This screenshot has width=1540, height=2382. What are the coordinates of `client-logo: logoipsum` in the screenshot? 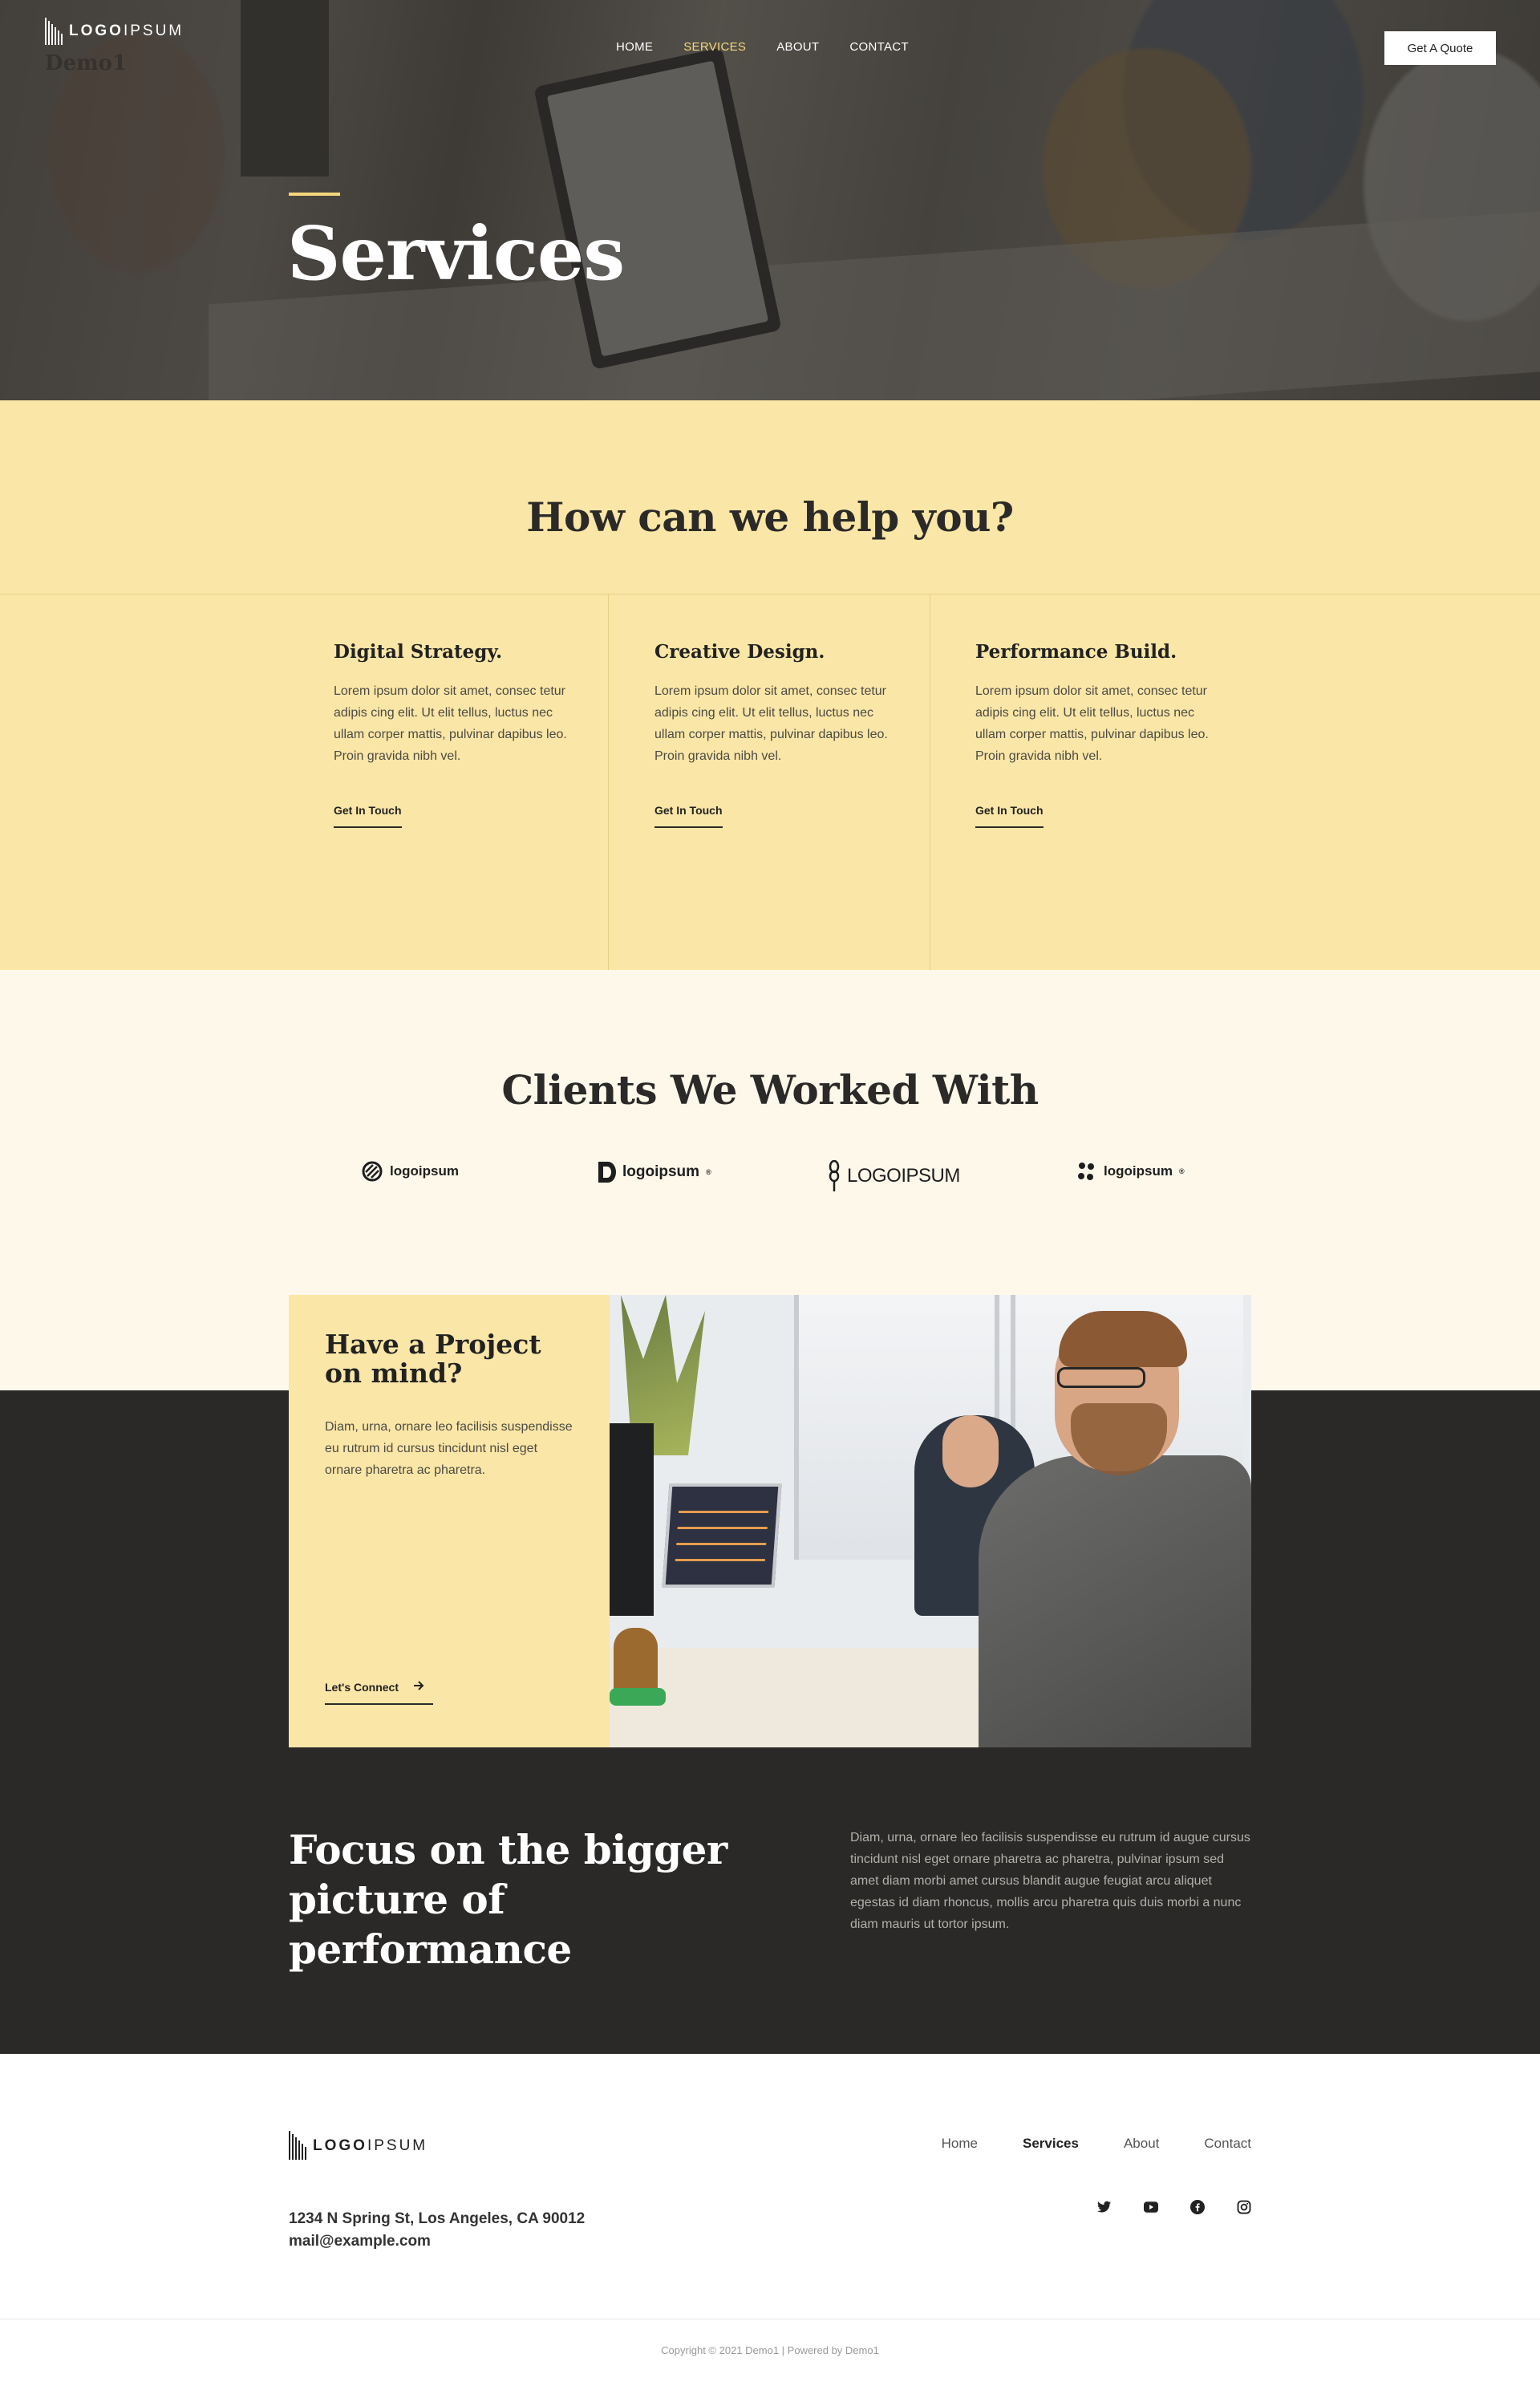 It's located at (410, 1171).